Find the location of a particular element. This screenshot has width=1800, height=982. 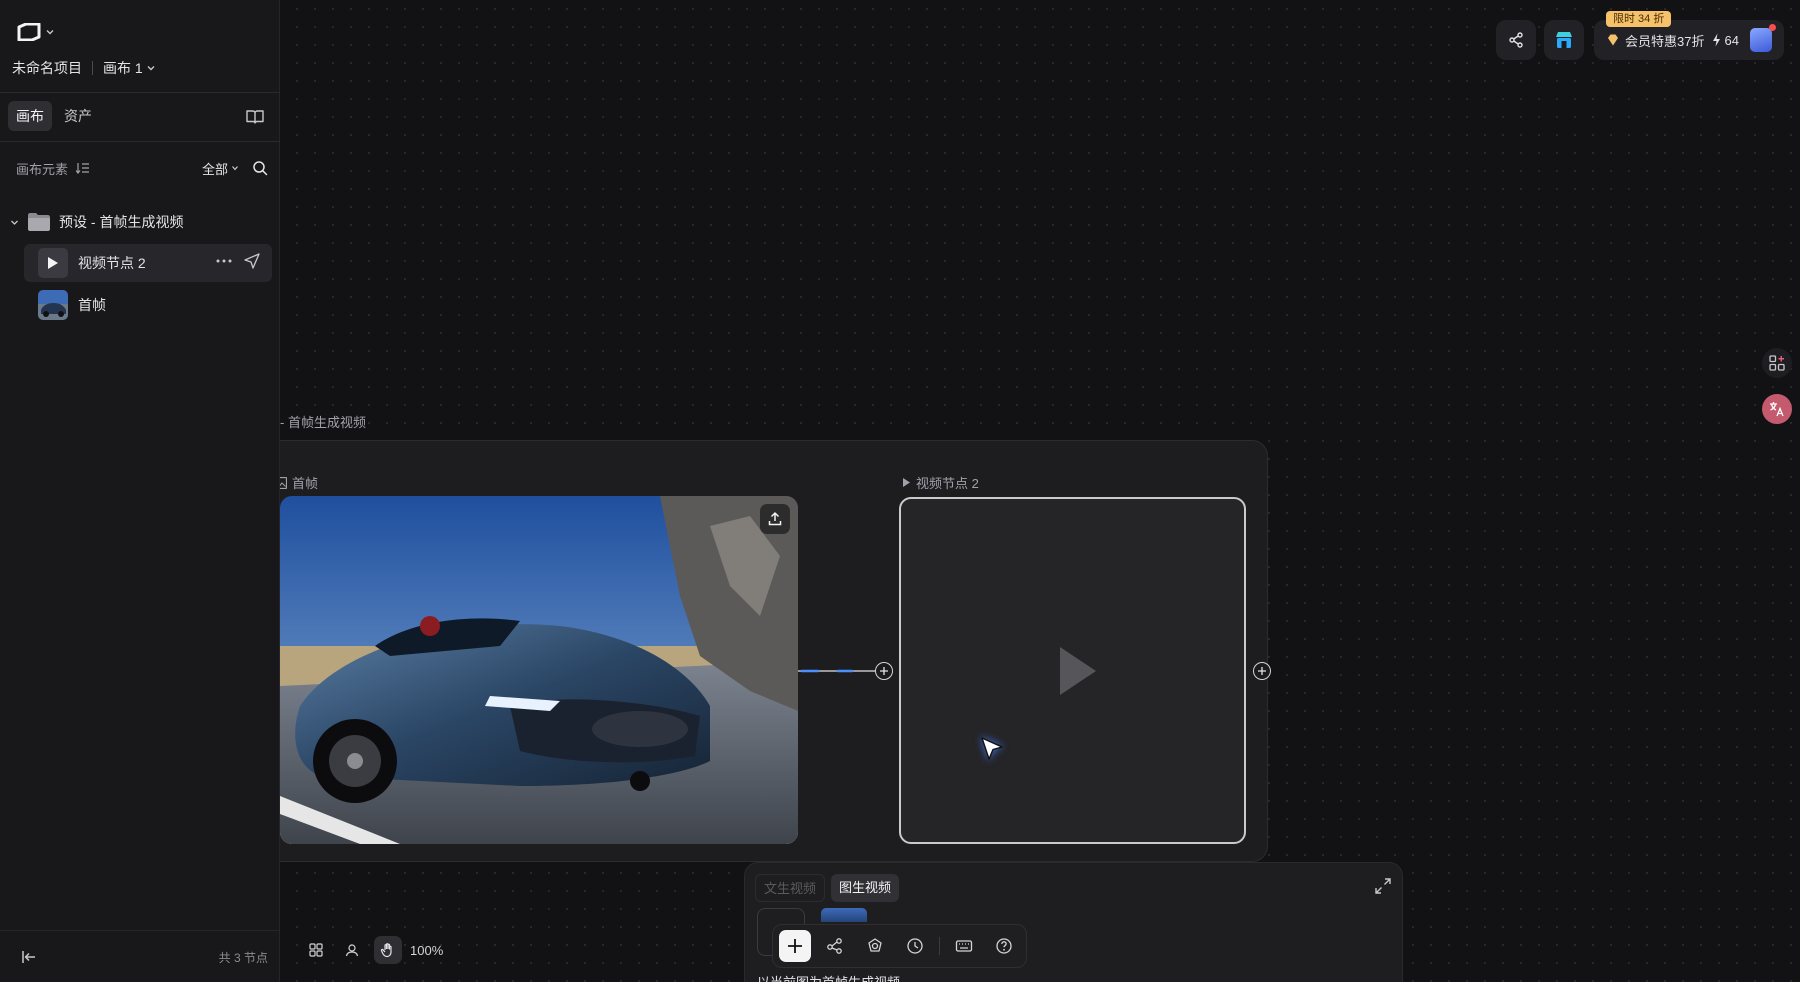

shapes-button is located at coordinates (875, 946).